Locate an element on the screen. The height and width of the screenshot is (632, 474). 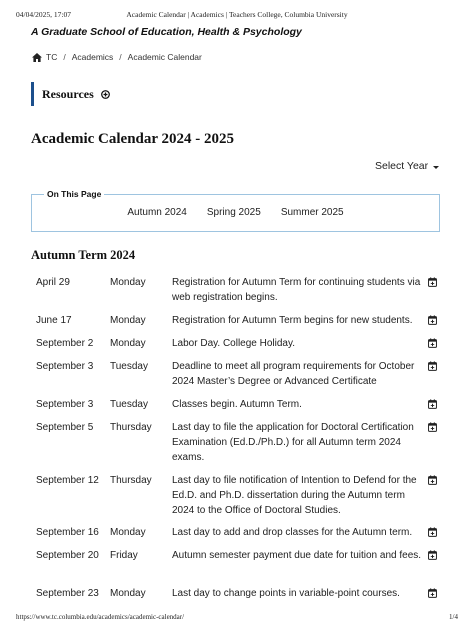
resources-toggle: Resources is located at coordinates (70, 94).